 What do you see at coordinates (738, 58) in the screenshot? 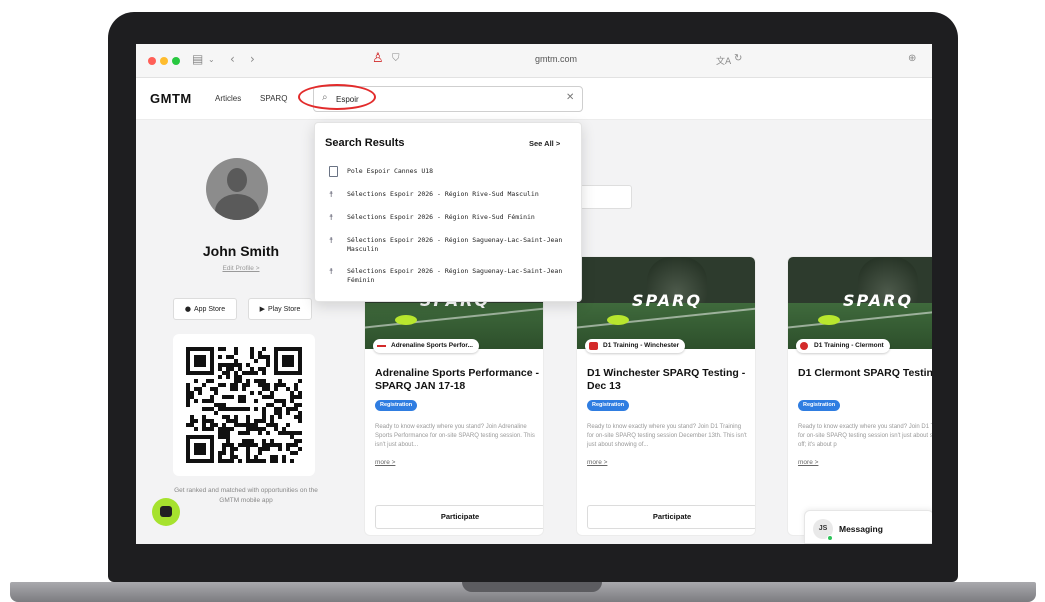
I see `reload-icon: ↻` at bounding box center [738, 58].